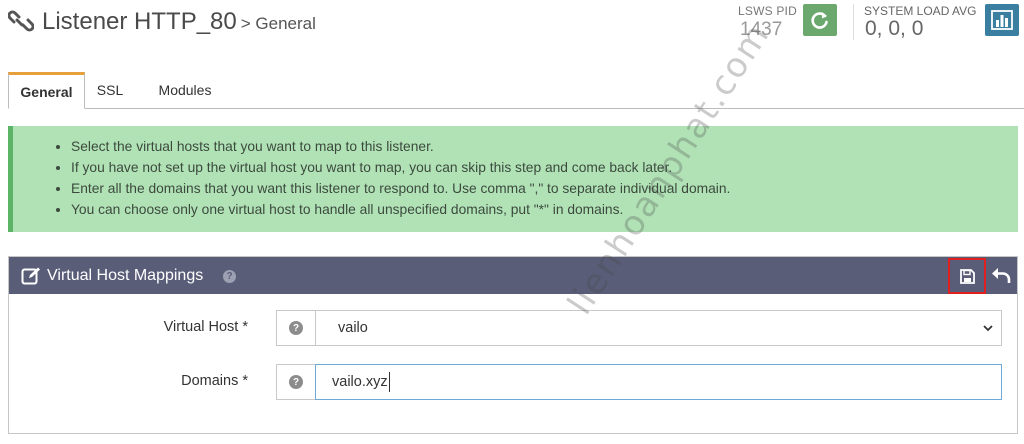 This screenshot has height=444, width=1024. What do you see at coordinates (21, 21) in the screenshot?
I see `link-chain-icon` at bounding box center [21, 21].